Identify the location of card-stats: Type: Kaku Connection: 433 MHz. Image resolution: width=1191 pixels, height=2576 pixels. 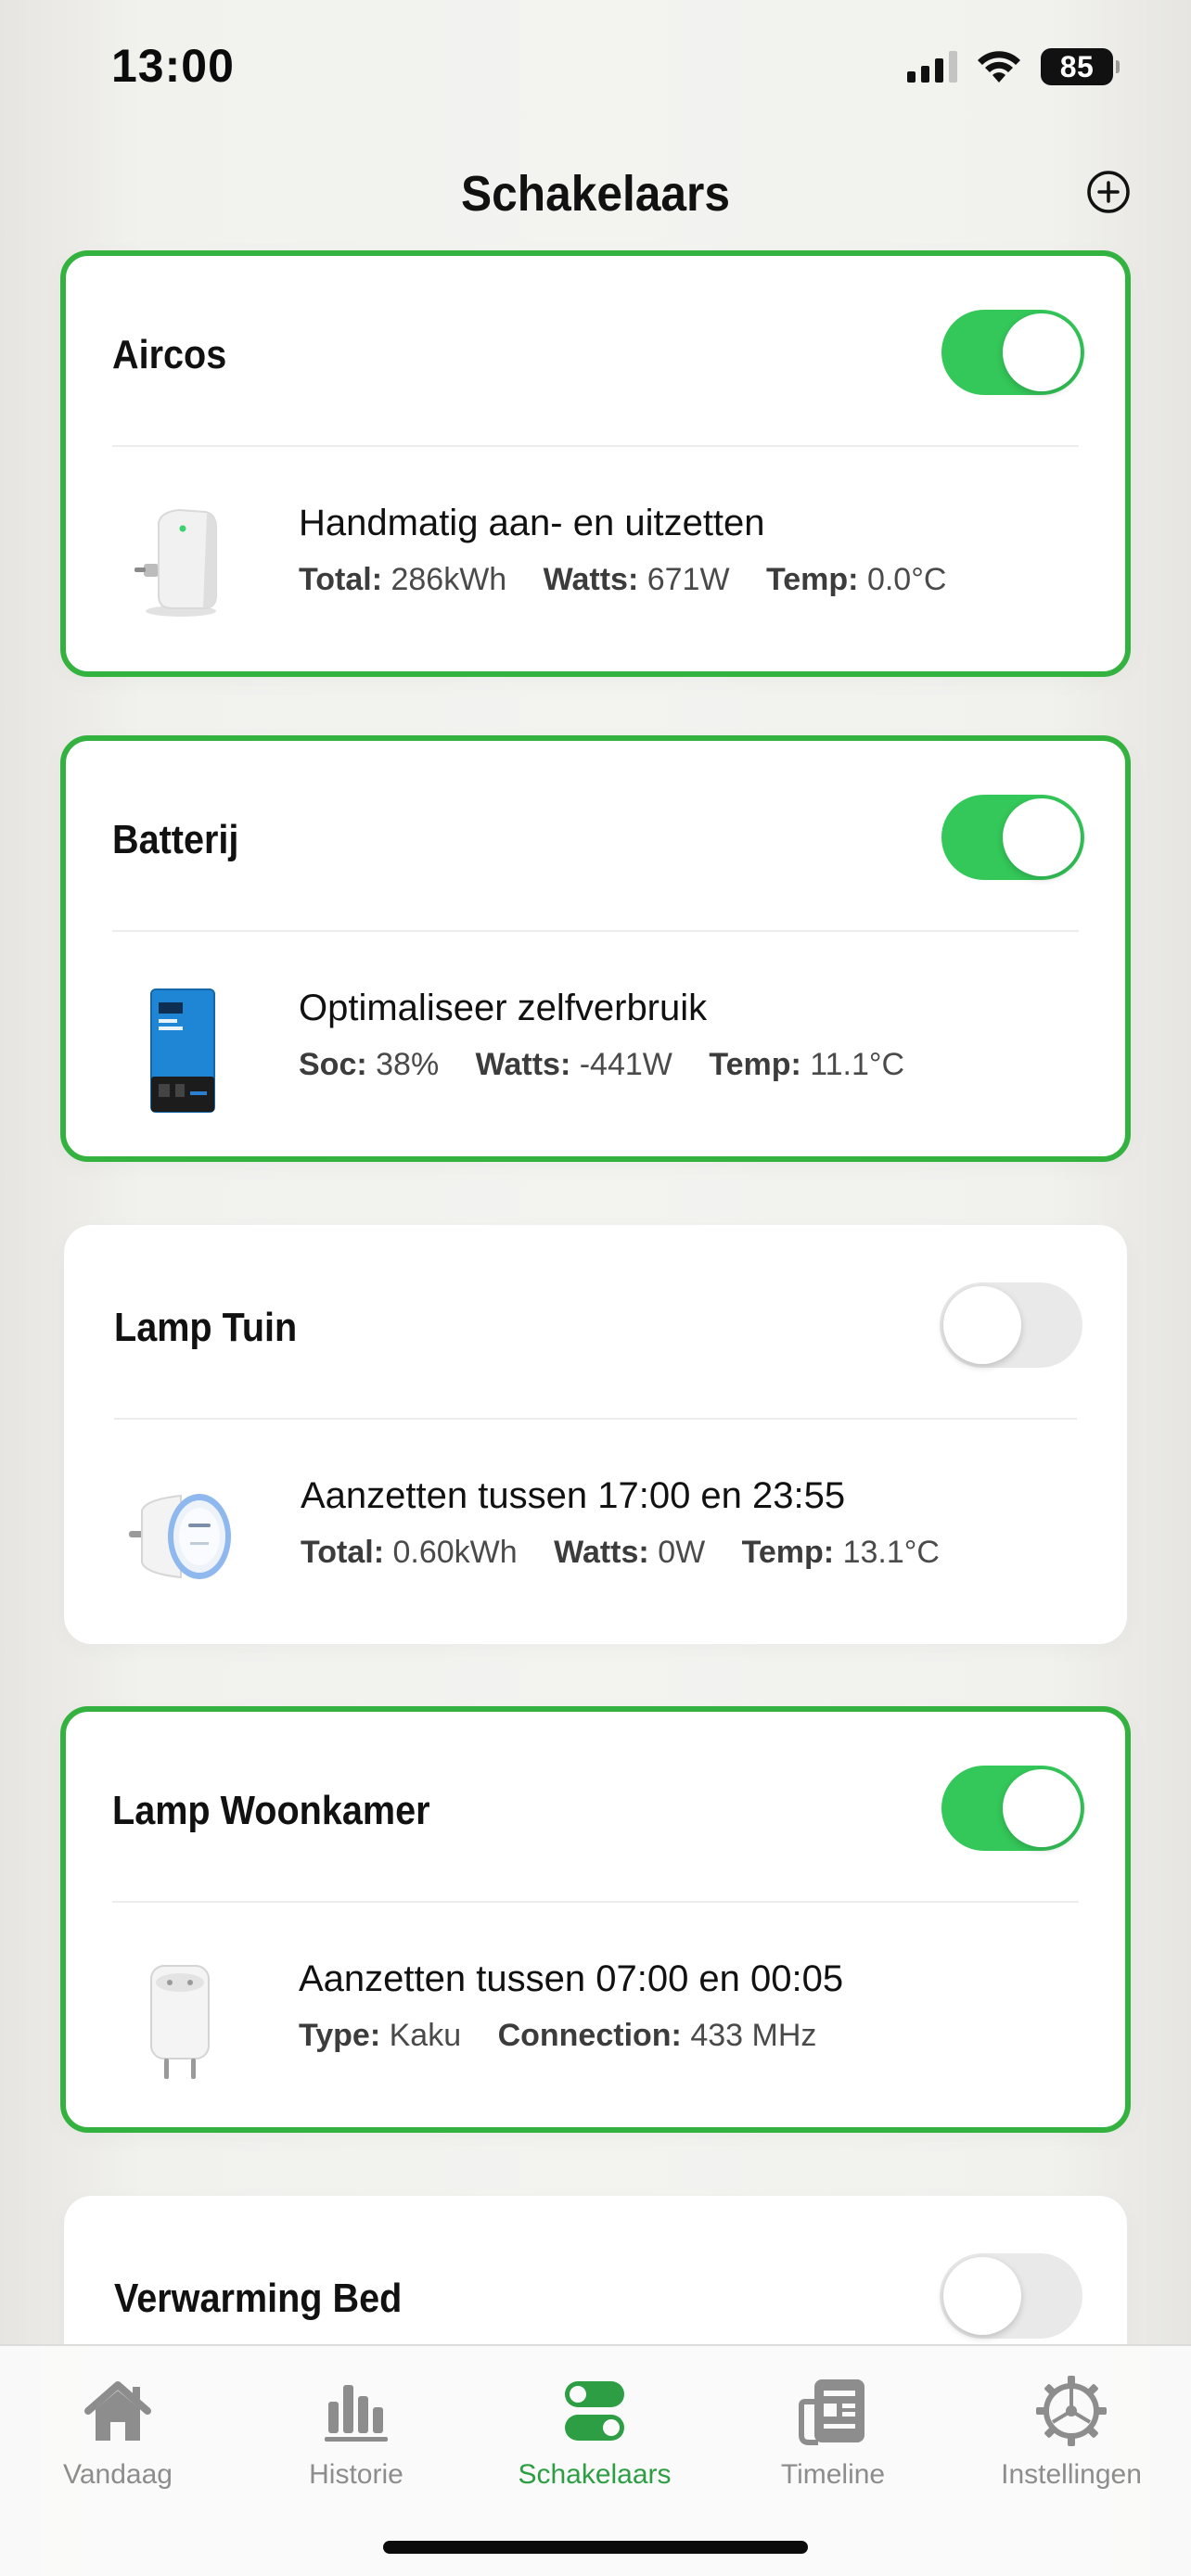
(571, 2036).